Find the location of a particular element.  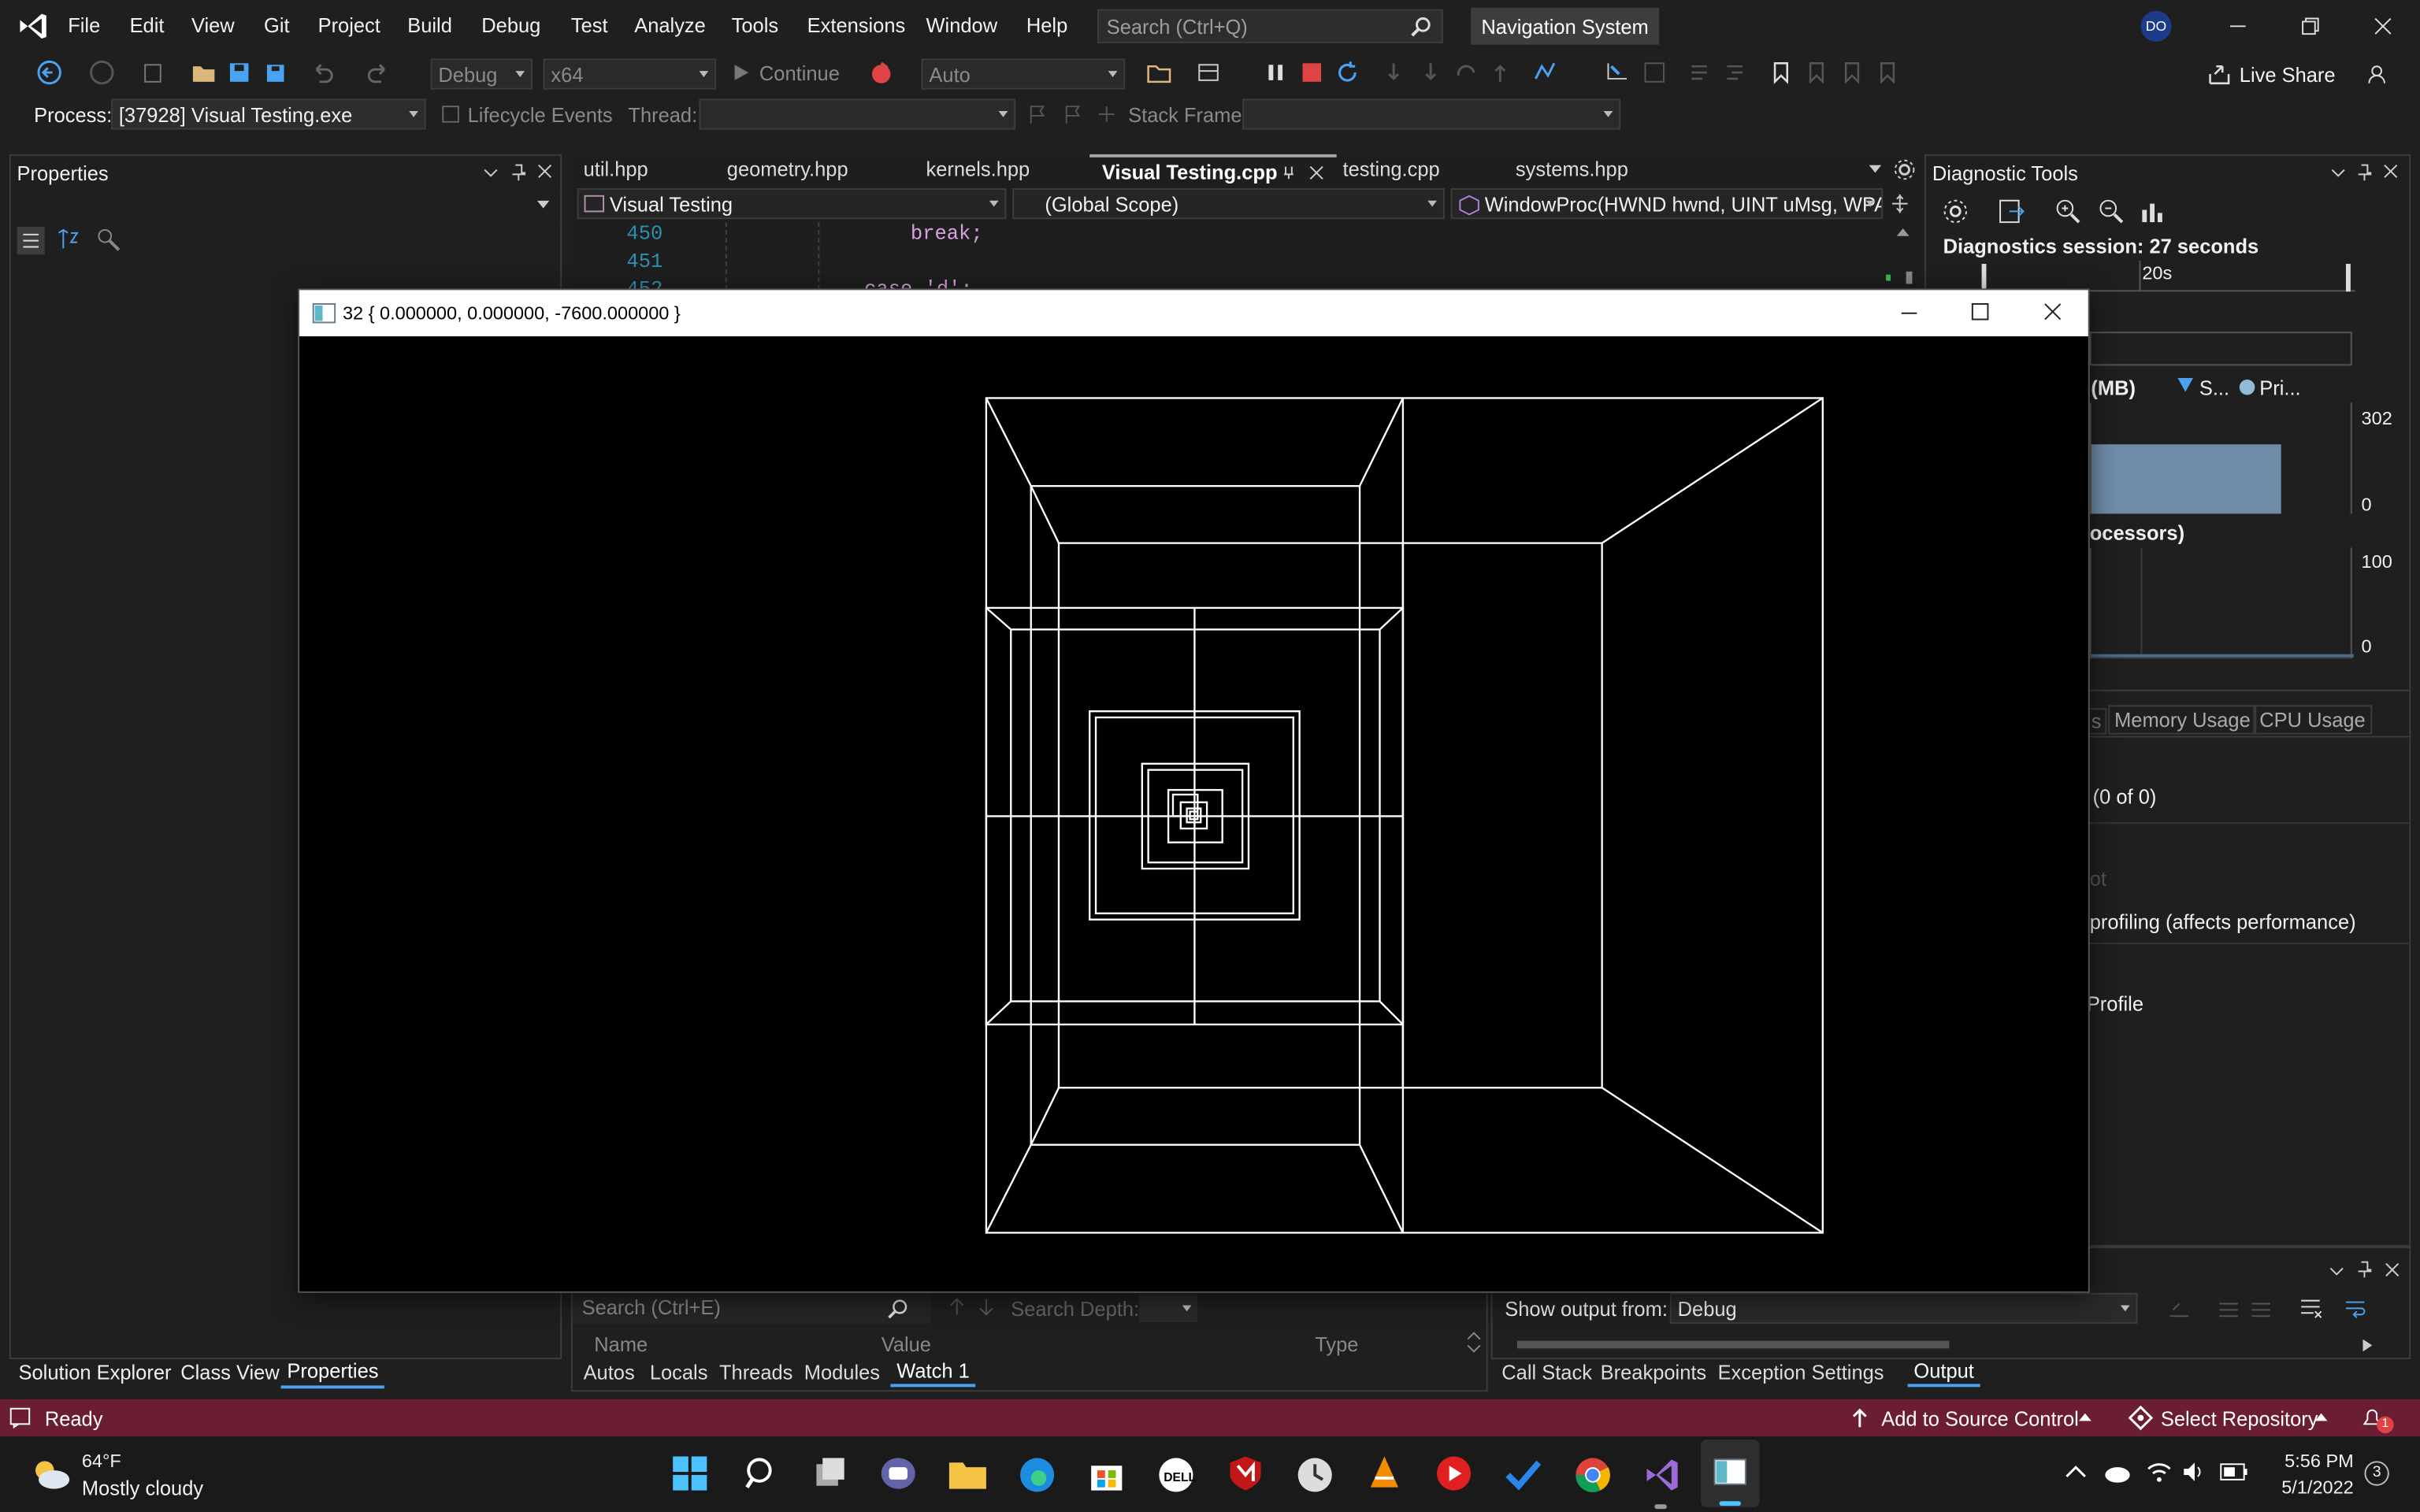

tab-geometry-hpp: geometry.hpp is located at coordinates (787, 173).